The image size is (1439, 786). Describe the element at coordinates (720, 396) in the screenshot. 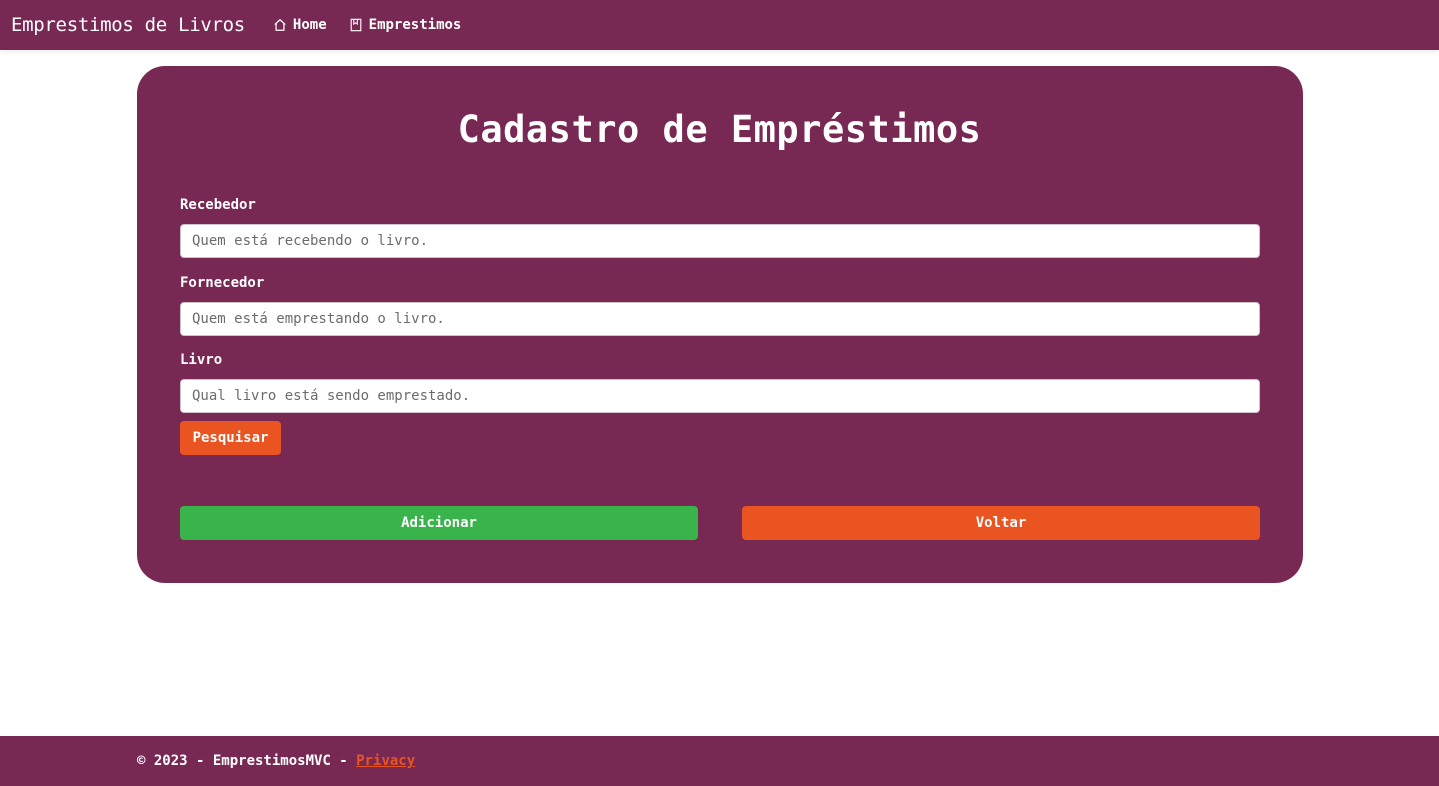

I see `livro-input` at that location.